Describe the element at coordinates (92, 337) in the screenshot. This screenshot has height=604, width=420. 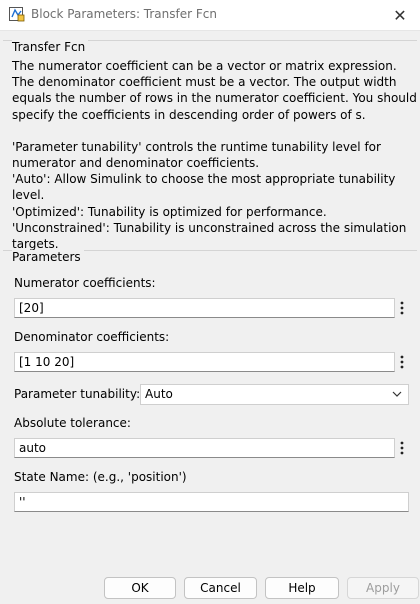
I see `denominator-label: Denominator coefficients:` at that location.